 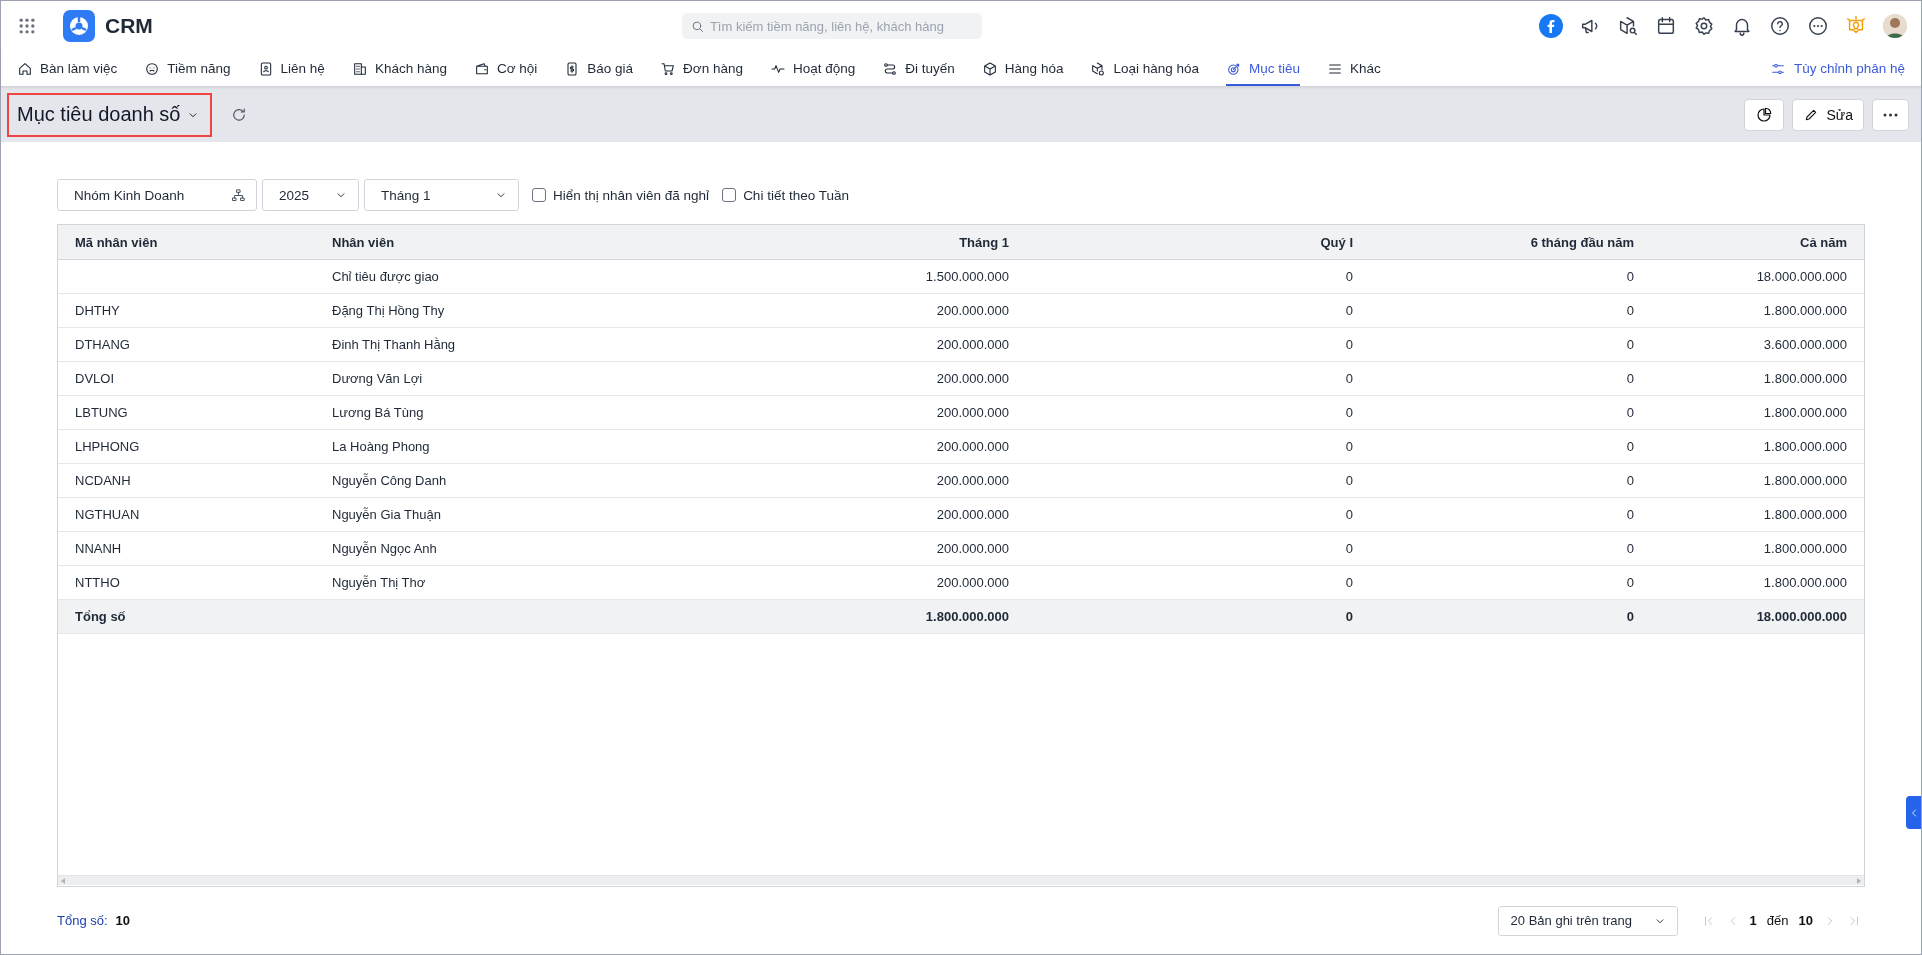 What do you see at coordinates (1022, 68) in the screenshot?
I see `nav-tab: Hàng hóa` at bounding box center [1022, 68].